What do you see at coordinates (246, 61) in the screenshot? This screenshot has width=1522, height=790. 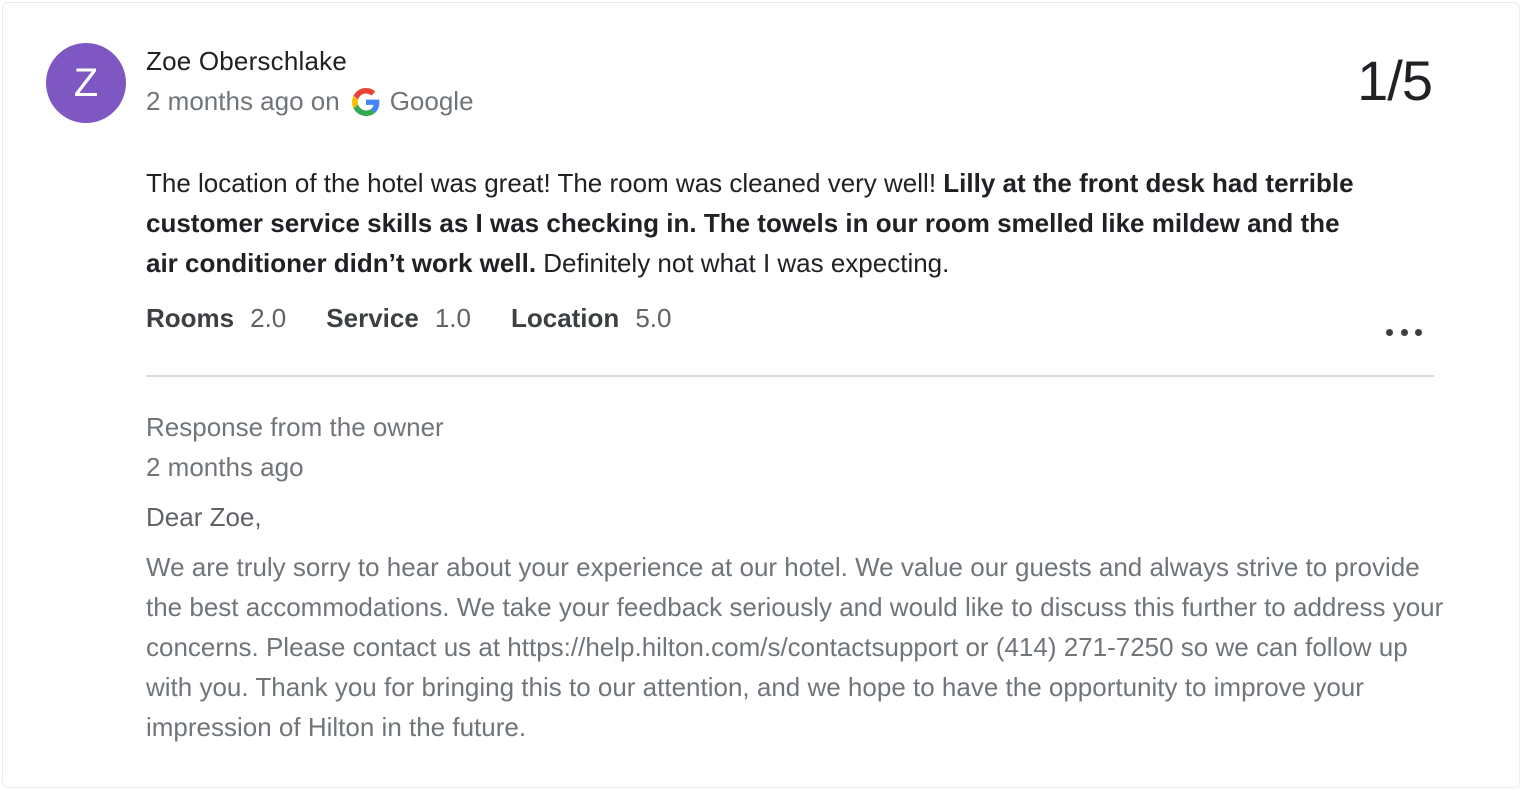 I see `reviewer-name: Zoe Oberschlake` at bounding box center [246, 61].